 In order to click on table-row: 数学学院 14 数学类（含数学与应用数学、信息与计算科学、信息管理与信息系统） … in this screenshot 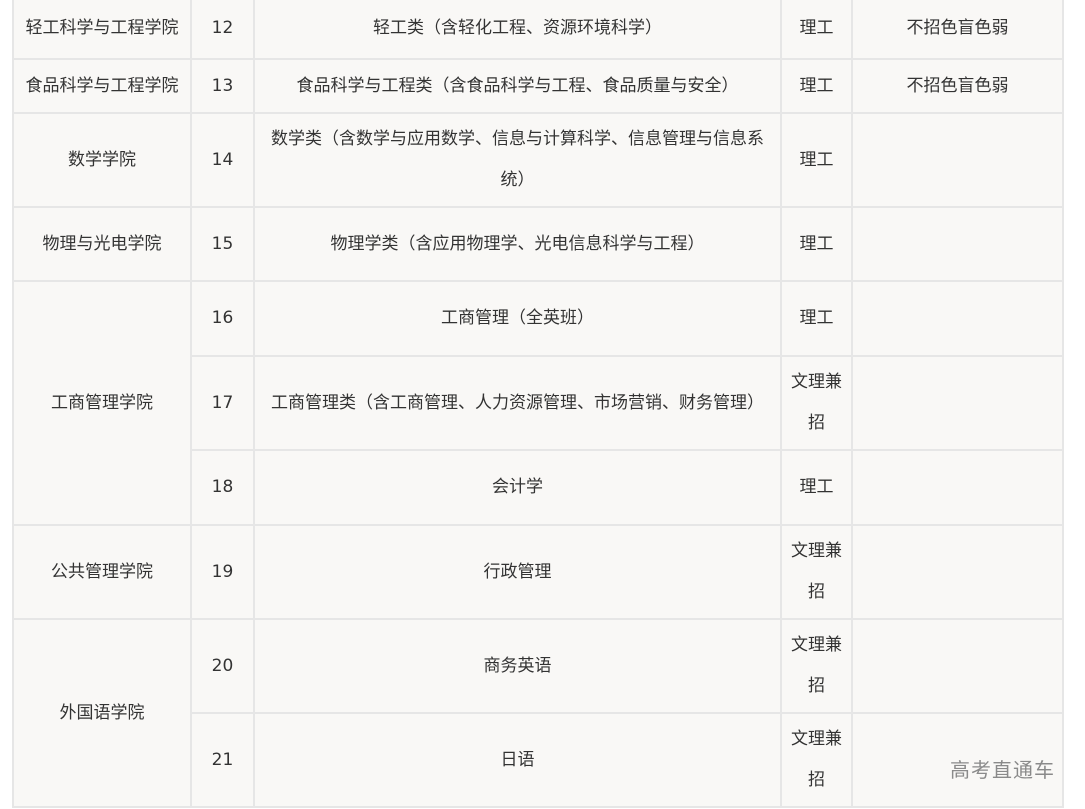, I will do `click(538, 160)`.